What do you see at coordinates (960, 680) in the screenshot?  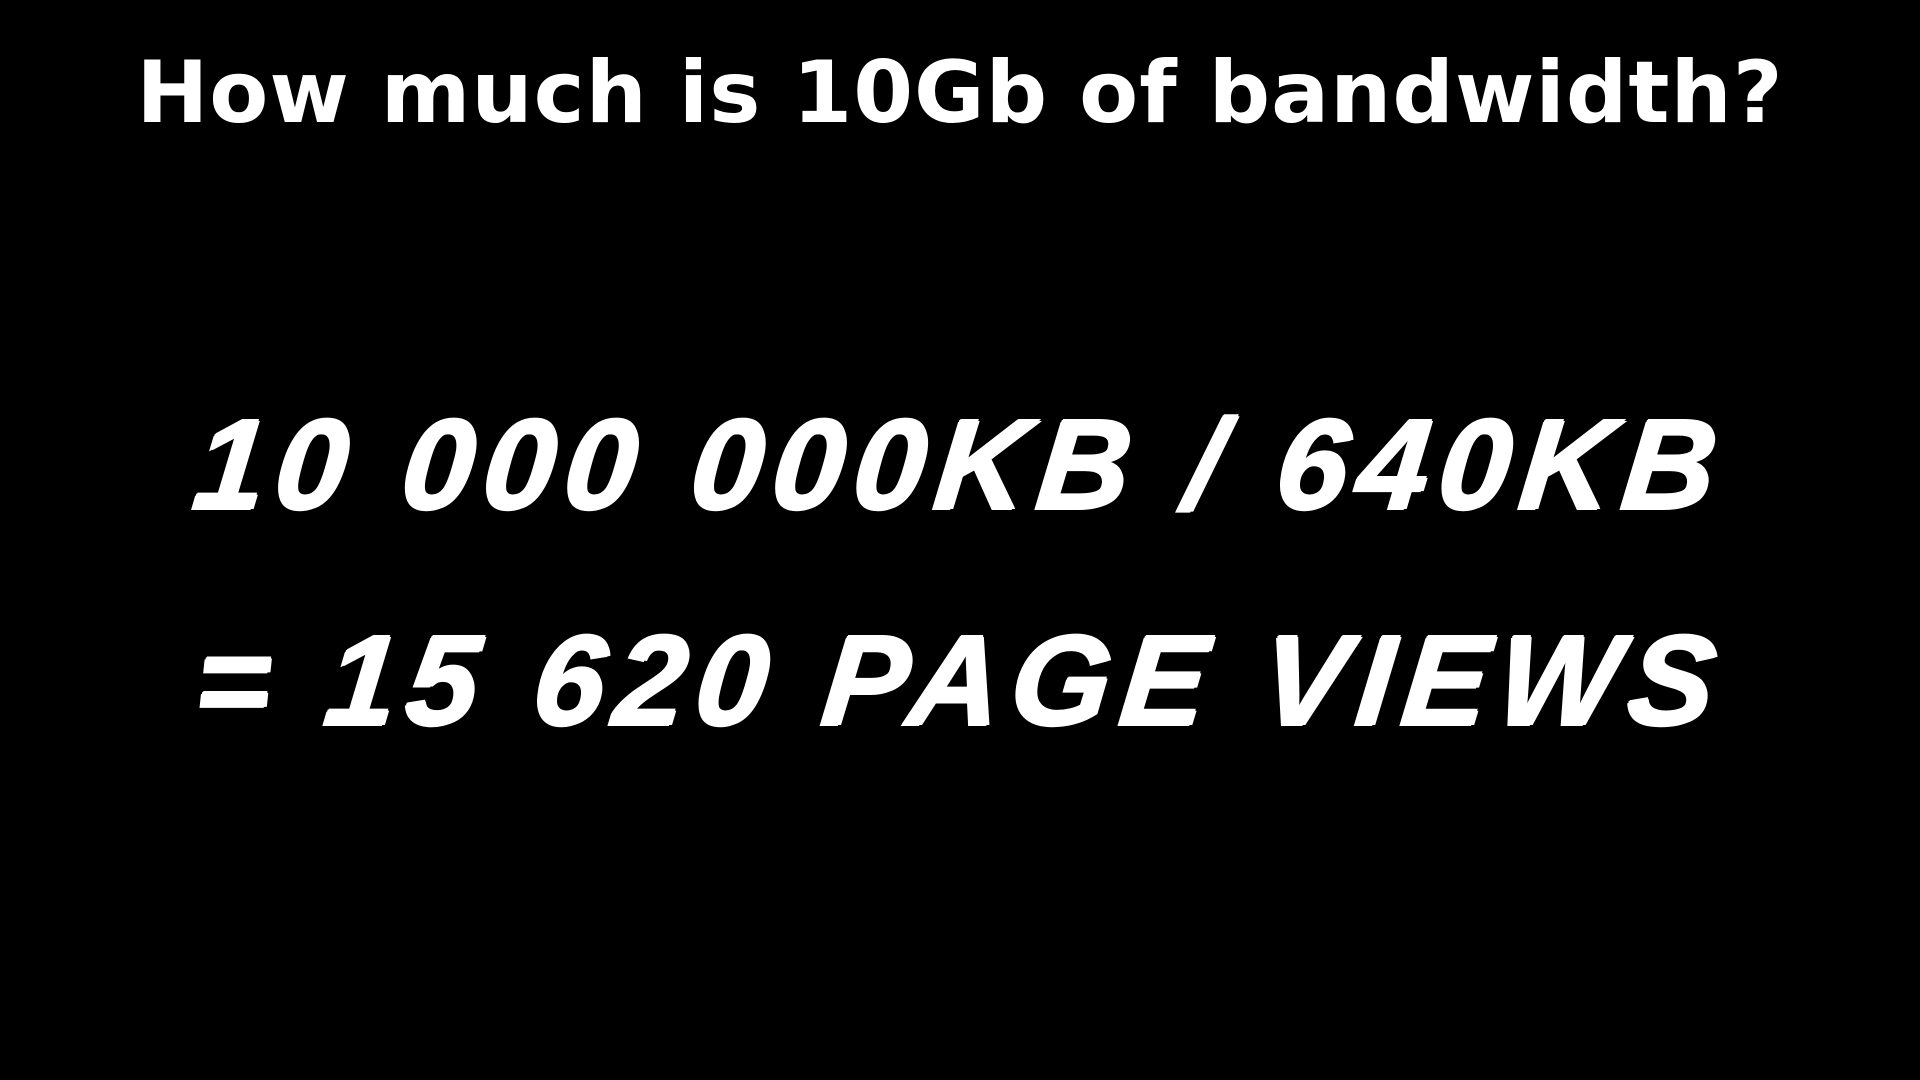 I see `equation-line-2: = 15 620 PAGE VIEWS` at bounding box center [960, 680].